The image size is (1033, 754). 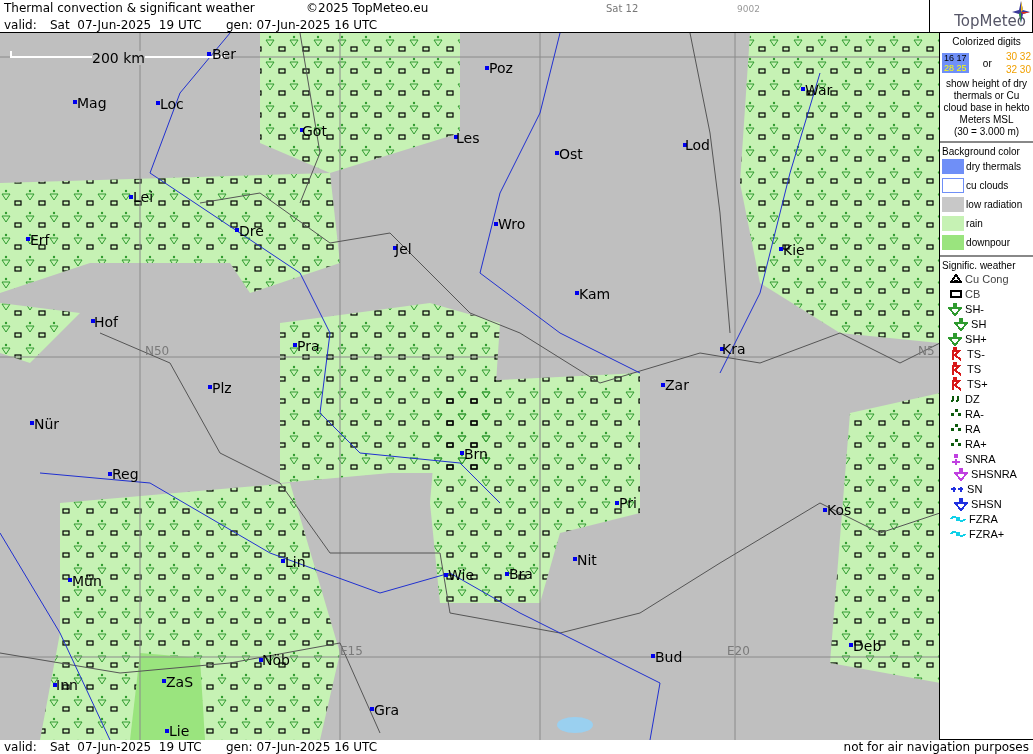 What do you see at coordinates (21, 25) in the screenshot?
I see `valid-label: valid:` at bounding box center [21, 25].